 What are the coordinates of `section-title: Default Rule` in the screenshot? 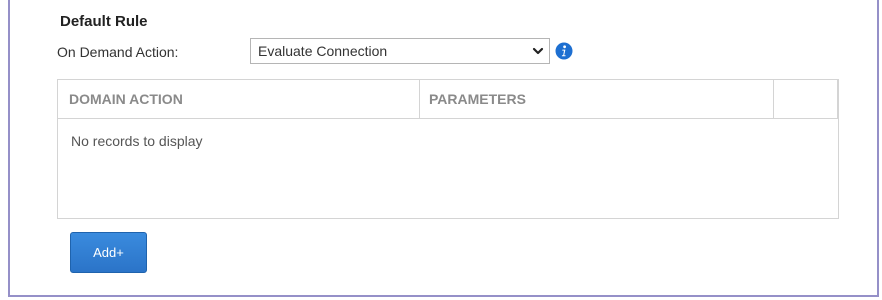 It's located at (104, 21).